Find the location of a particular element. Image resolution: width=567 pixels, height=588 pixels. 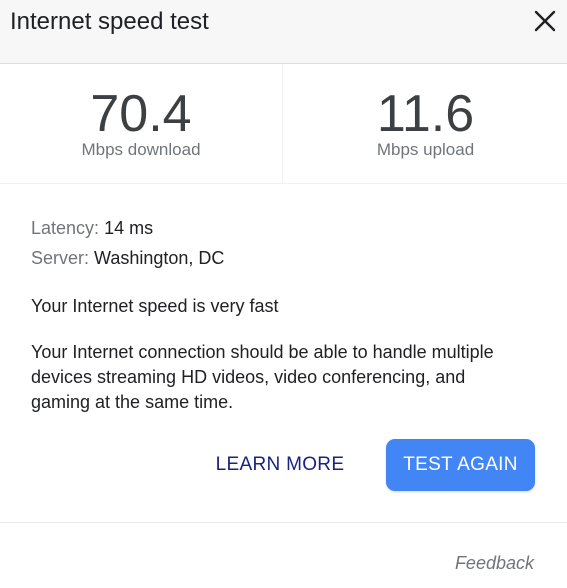

latency-value: 14 ms is located at coordinates (129, 228).